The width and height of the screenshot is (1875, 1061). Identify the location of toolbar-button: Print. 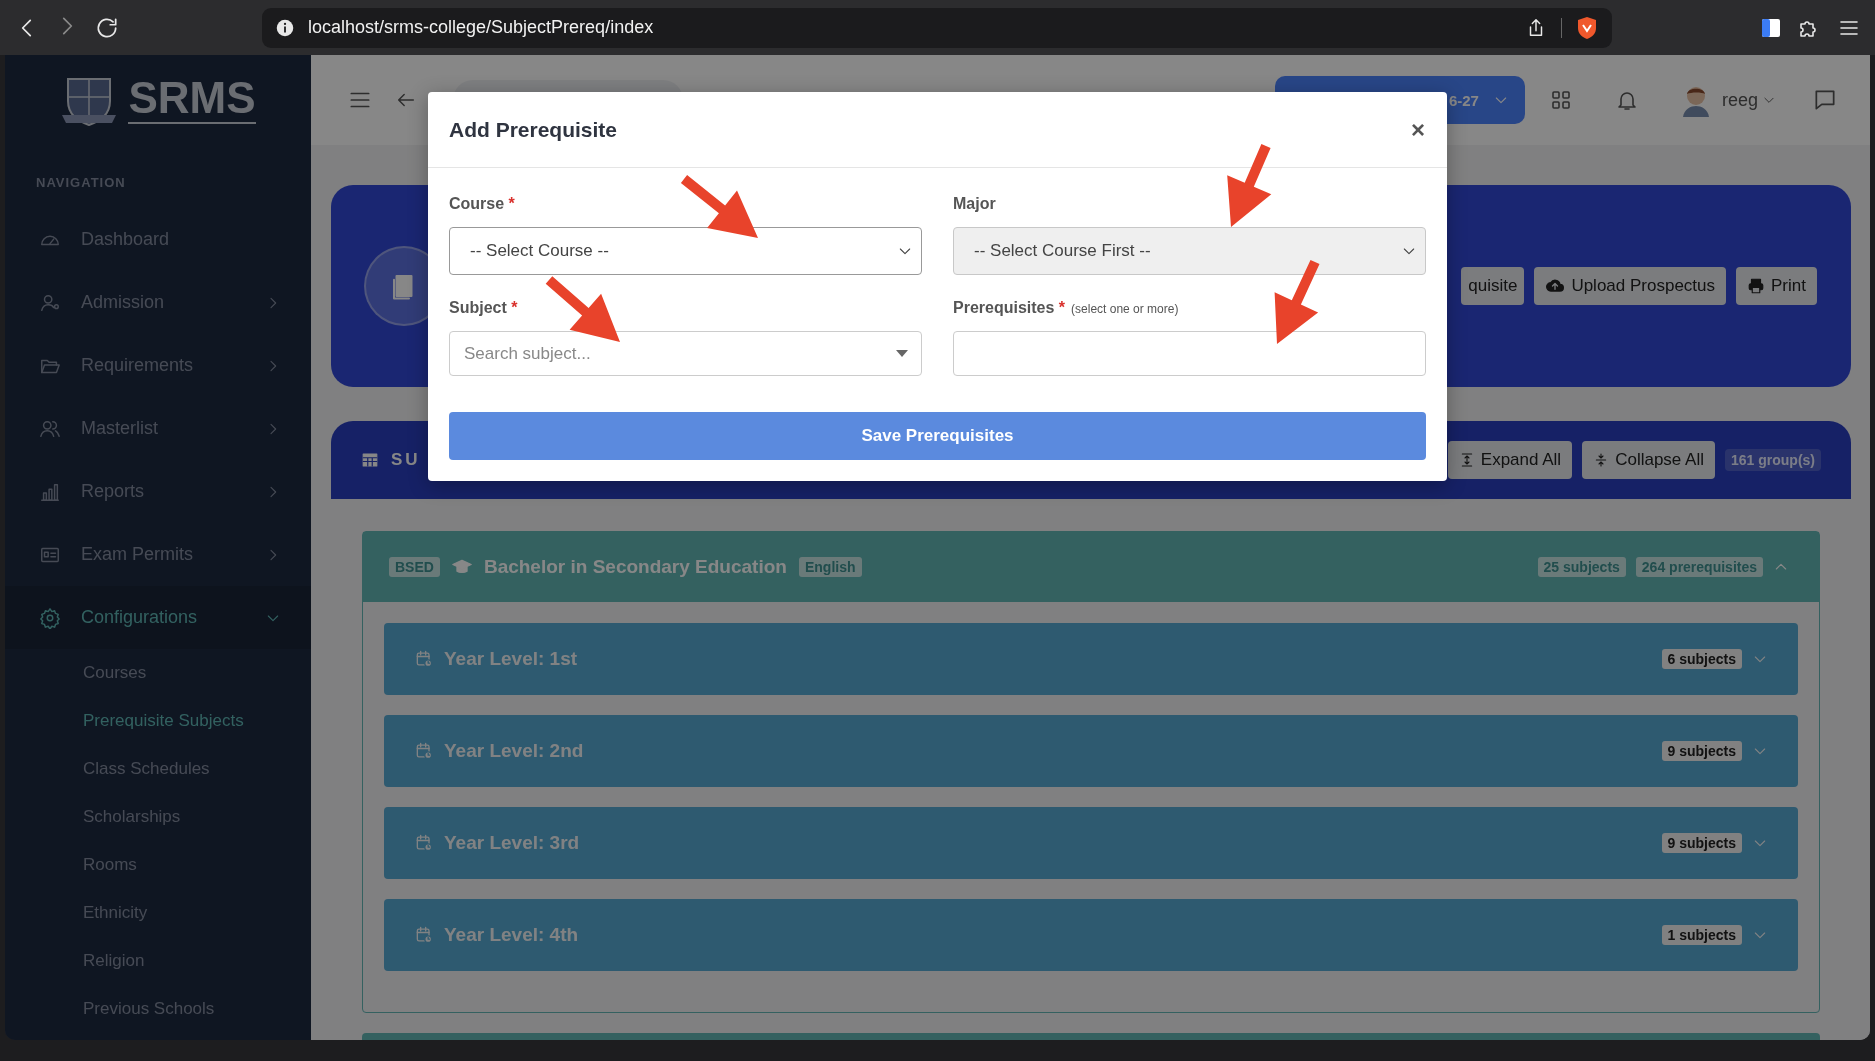
(1776, 286).